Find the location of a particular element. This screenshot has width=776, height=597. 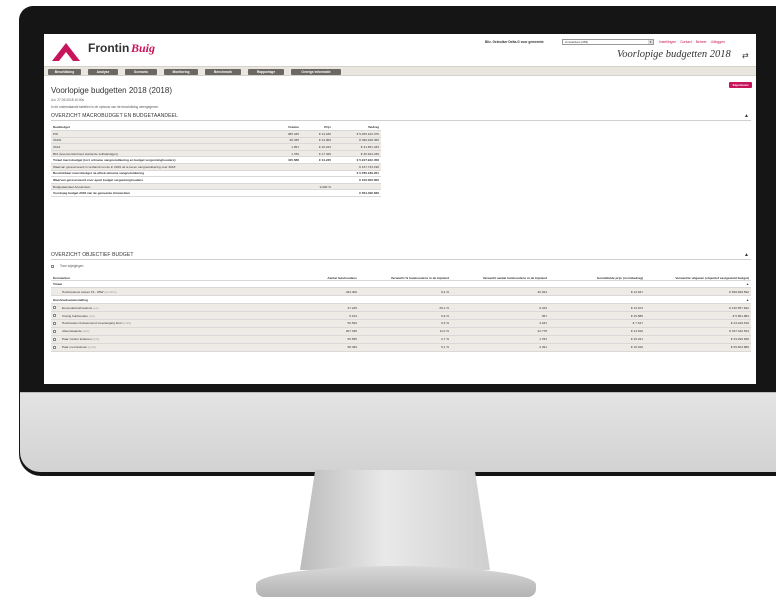

cell-price: € 13.974 is located at coordinates (597, 308).